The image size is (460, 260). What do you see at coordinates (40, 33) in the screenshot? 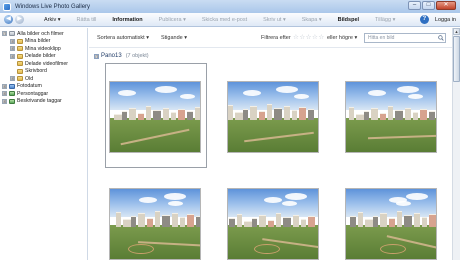
I see `nav-item-label: Alla bilder och filmer` at bounding box center [40, 33].